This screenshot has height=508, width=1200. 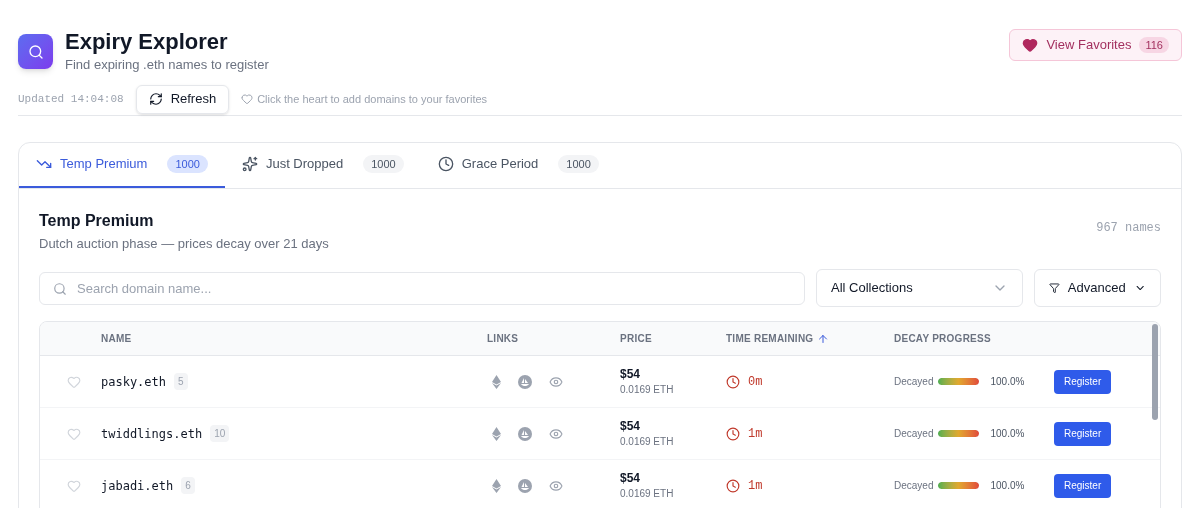 I want to click on length-badge: 10, so click(x=220, y=433).